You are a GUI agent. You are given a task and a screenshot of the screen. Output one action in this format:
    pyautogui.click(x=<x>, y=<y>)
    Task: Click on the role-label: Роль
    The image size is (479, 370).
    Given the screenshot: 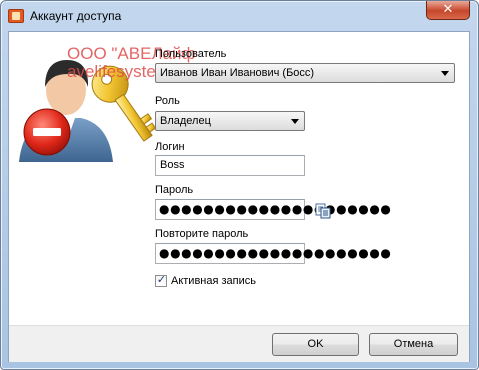 What is the action you would take?
    pyautogui.click(x=167, y=101)
    